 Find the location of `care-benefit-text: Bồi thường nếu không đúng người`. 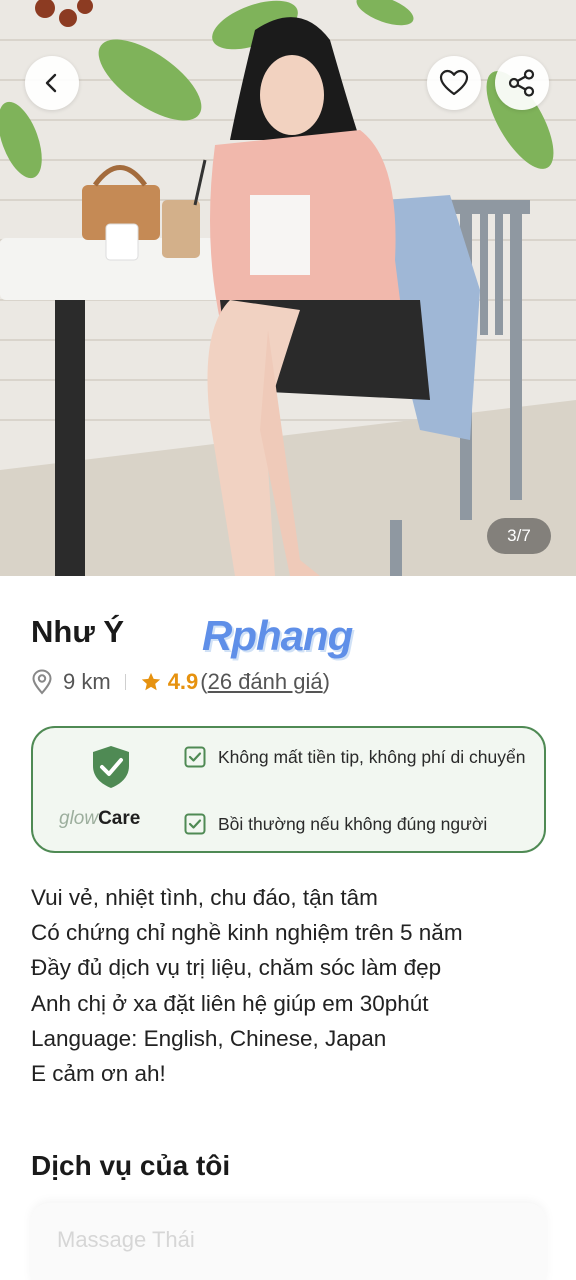

care-benefit-text: Bồi thường nếu không đúng người is located at coordinates (353, 823).